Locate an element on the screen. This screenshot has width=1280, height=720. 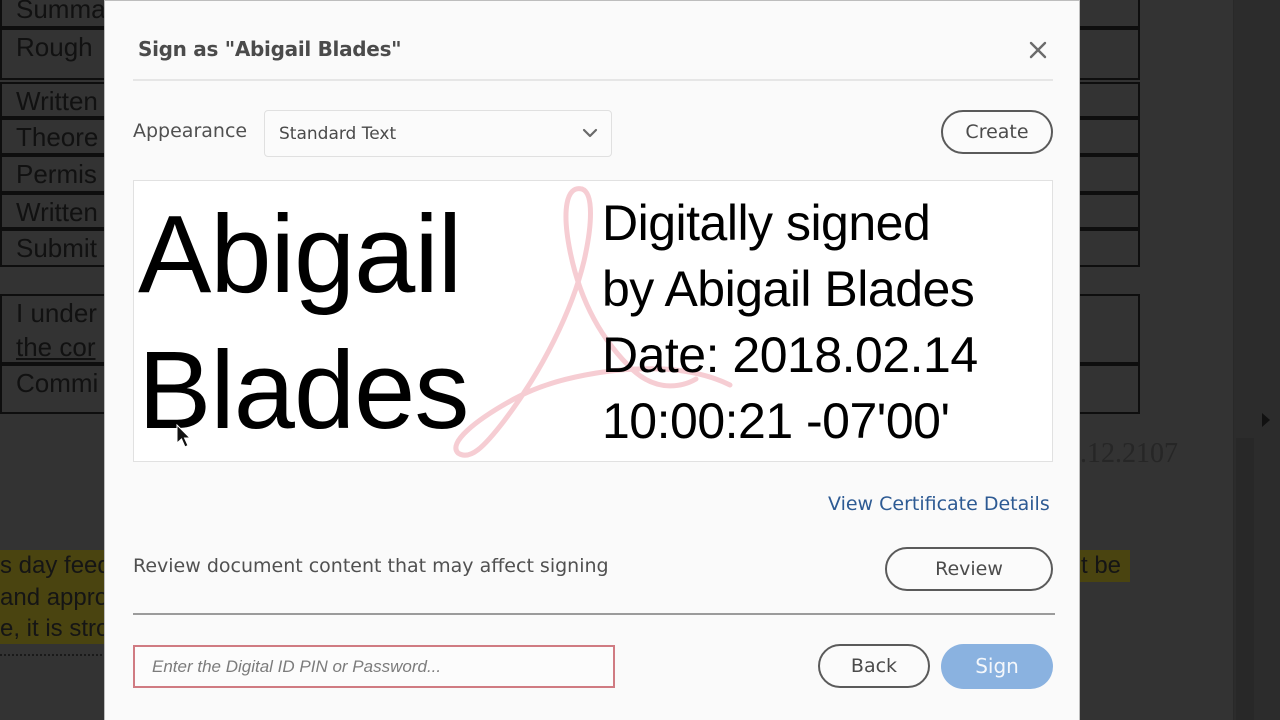
create-button: Create is located at coordinates (997, 132).